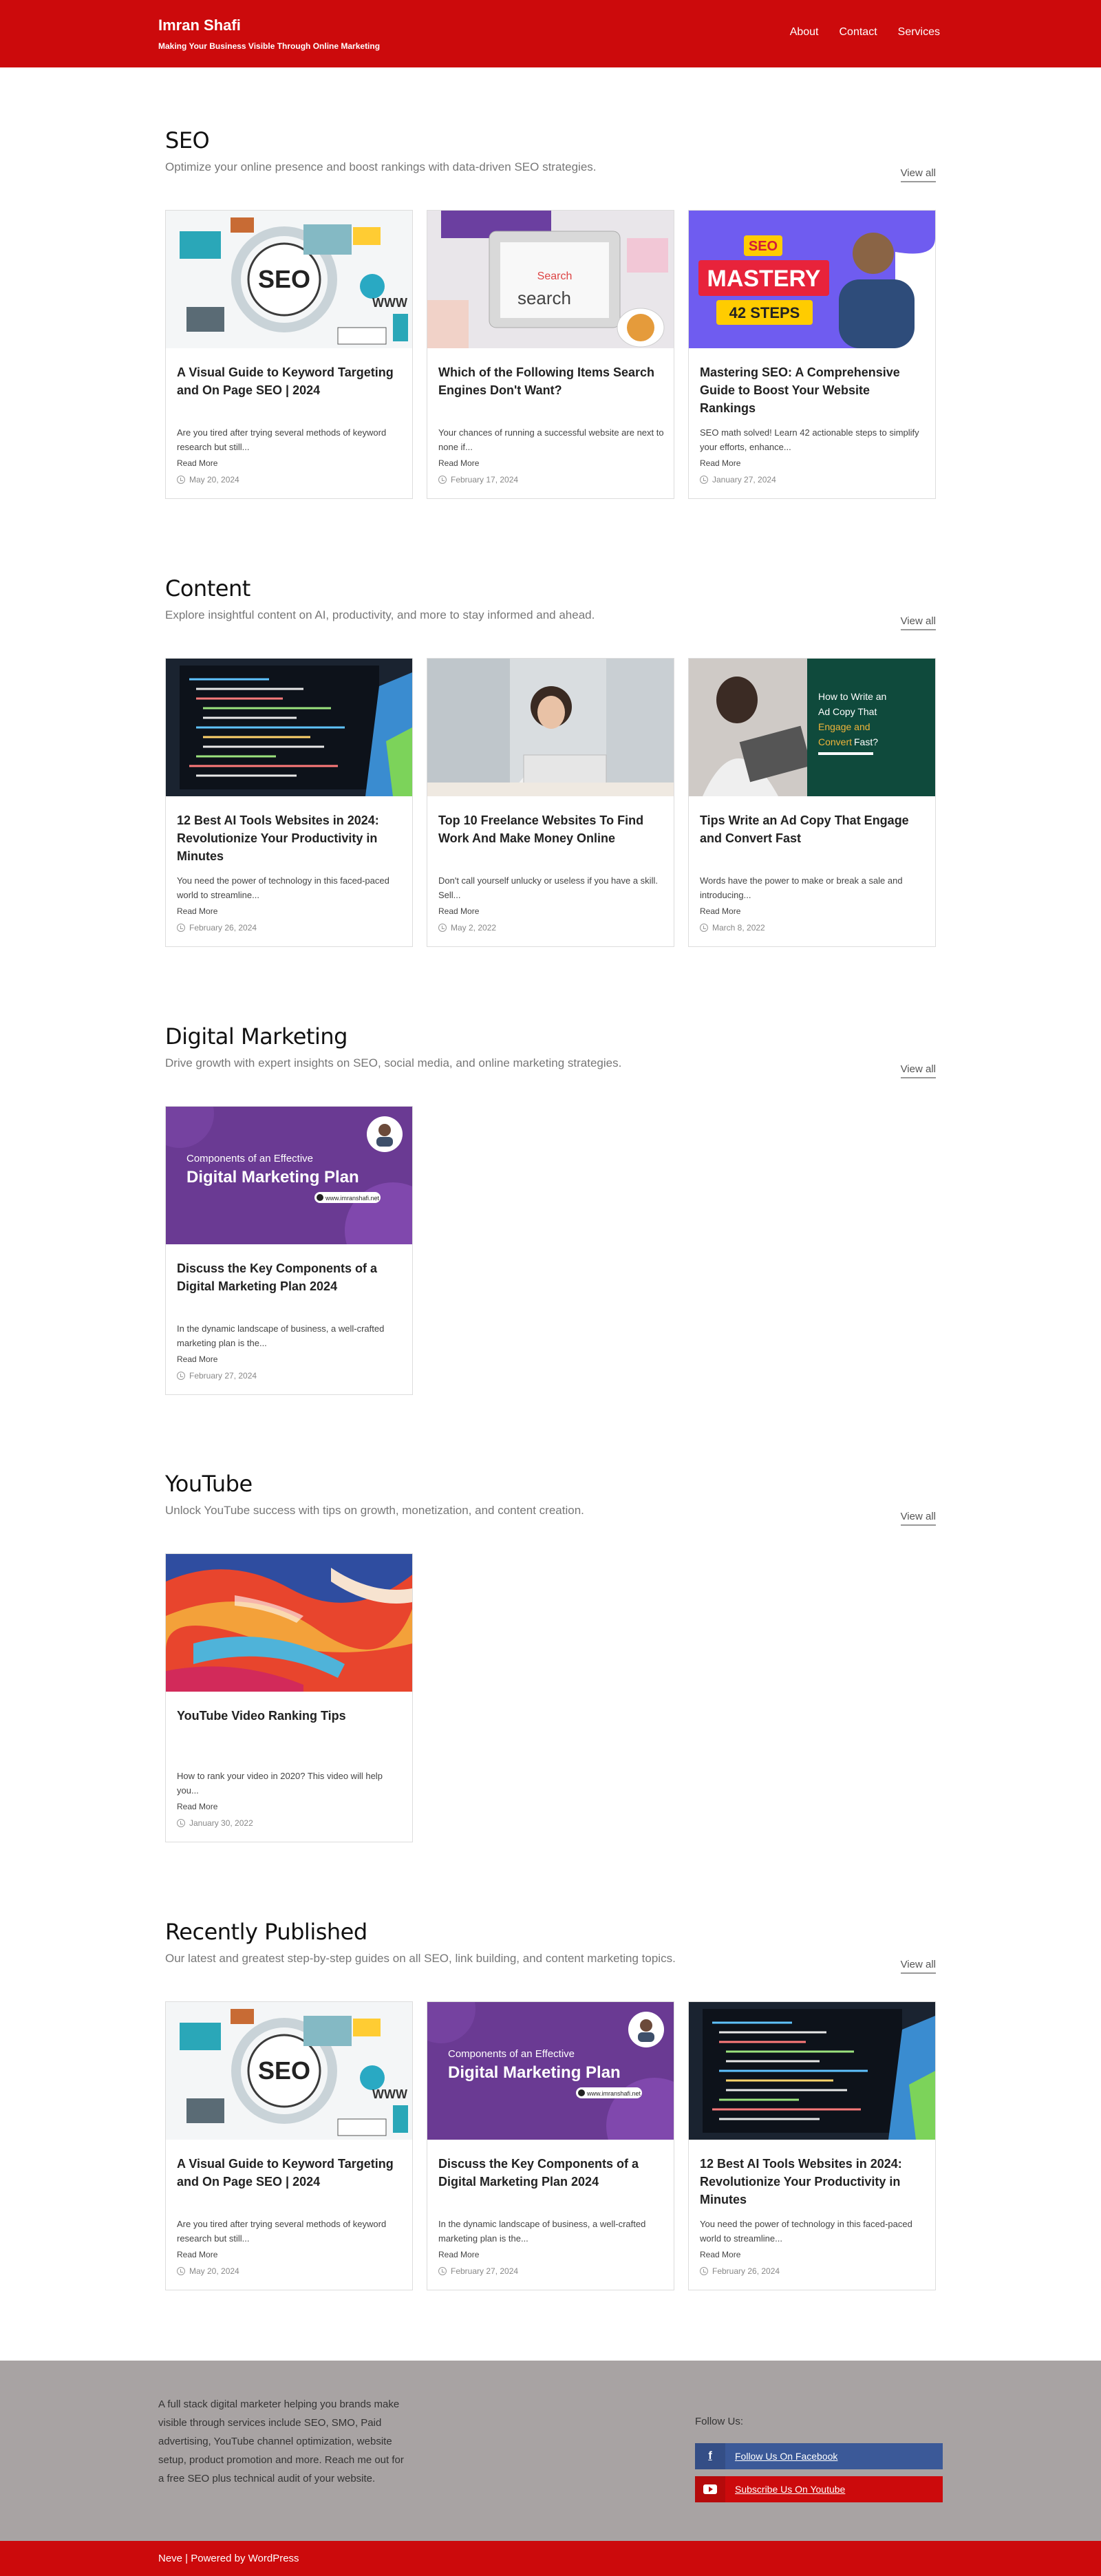 This screenshot has width=1101, height=2576. I want to click on post-date-text: January 30, 2022, so click(221, 1823).